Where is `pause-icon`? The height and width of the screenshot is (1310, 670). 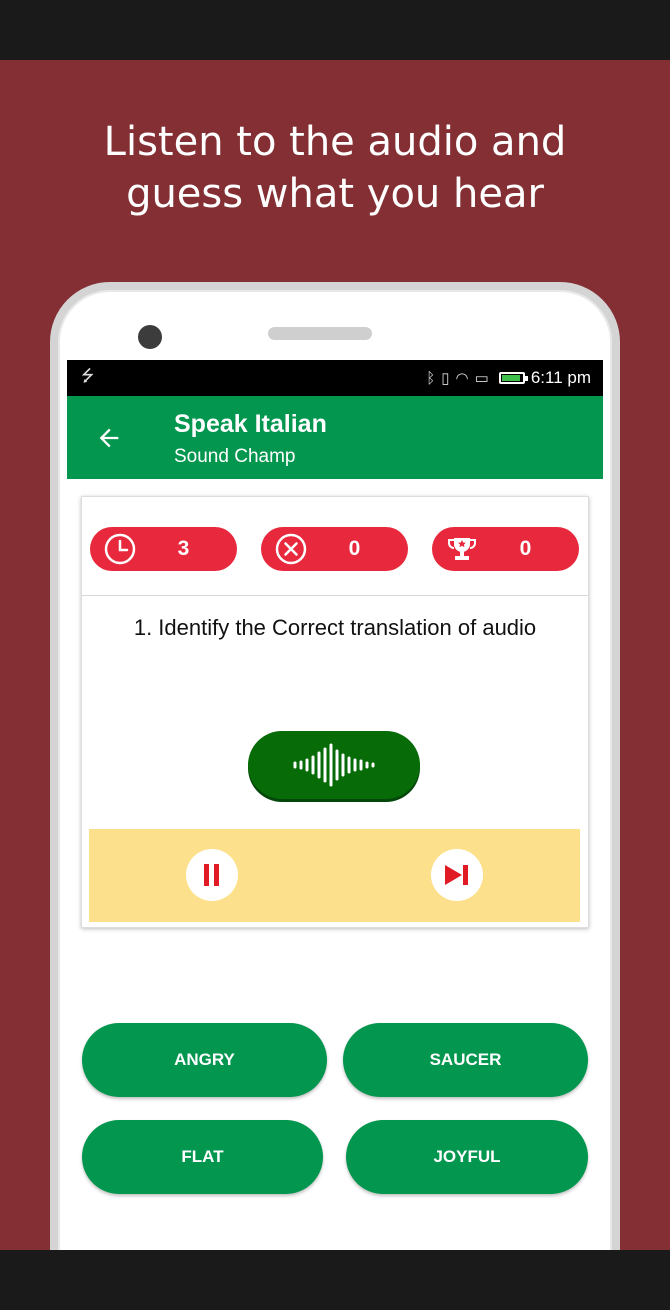 pause-icon is located at coordinates (211, 875).